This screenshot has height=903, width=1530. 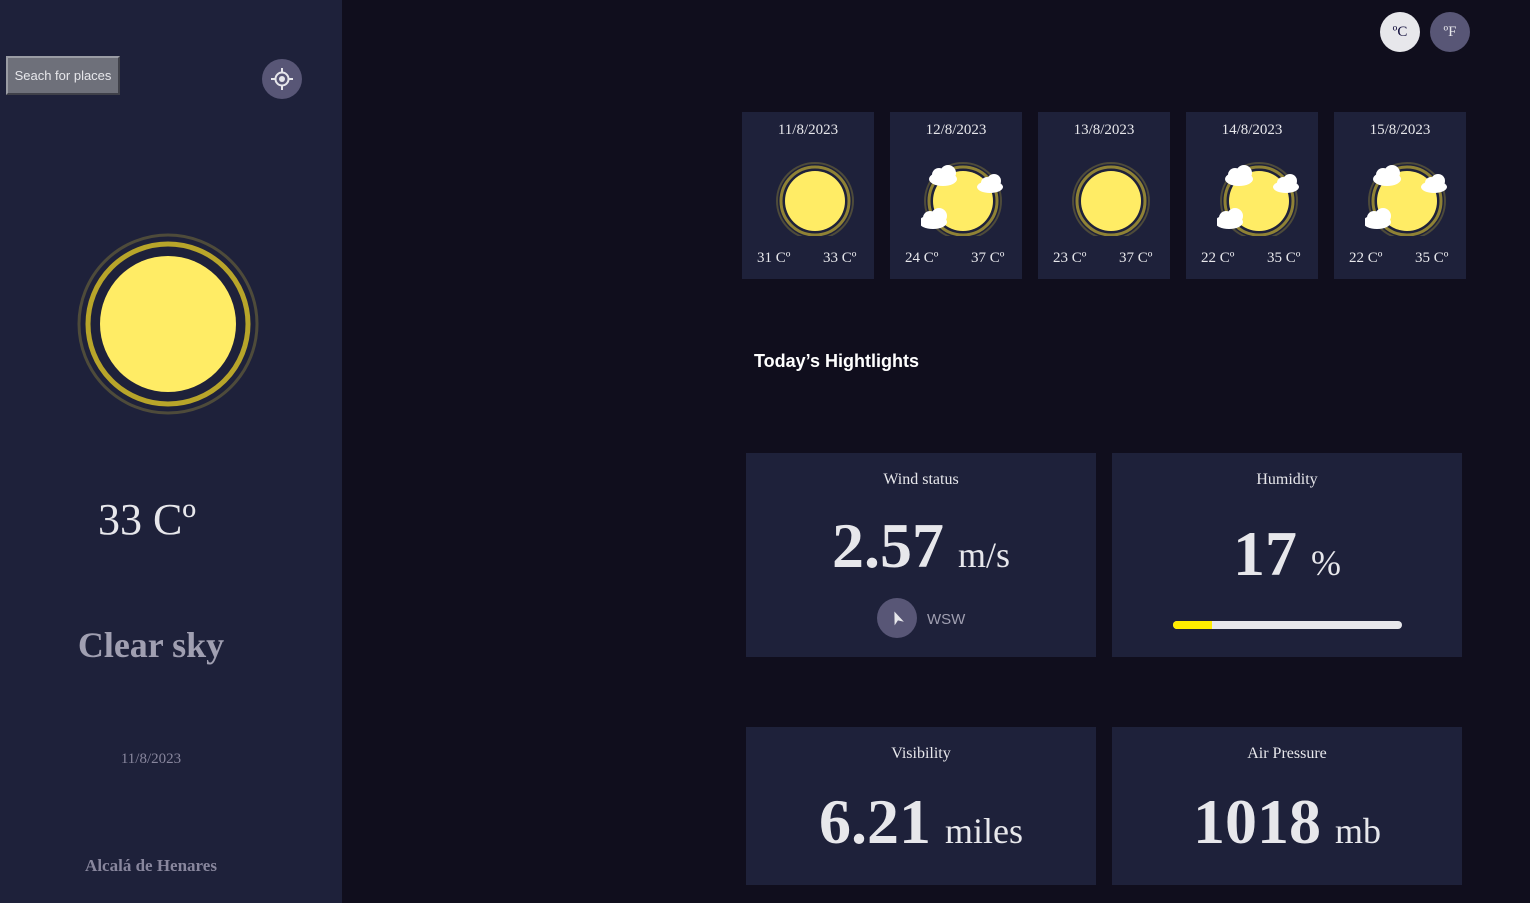 What do you see at coordinates (151, 759) in the screenshot?
I see `current-date: 11/8/2023` at bounding box center [151, 759].